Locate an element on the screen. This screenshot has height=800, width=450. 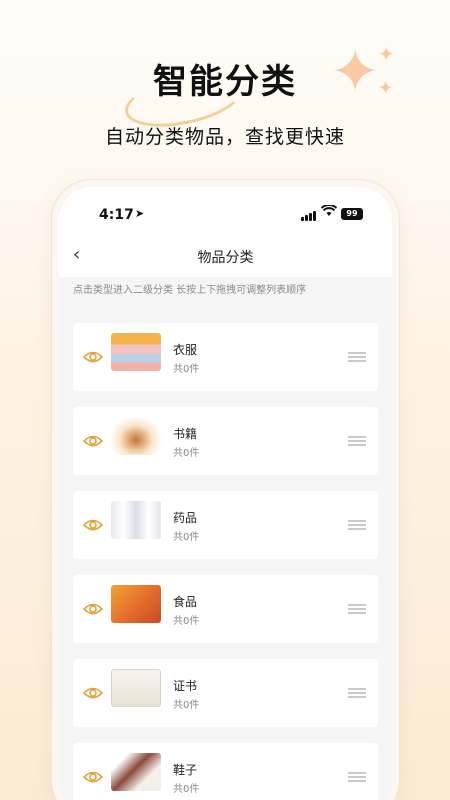
certificate-thumbnail is located at coordinates (136, 688).